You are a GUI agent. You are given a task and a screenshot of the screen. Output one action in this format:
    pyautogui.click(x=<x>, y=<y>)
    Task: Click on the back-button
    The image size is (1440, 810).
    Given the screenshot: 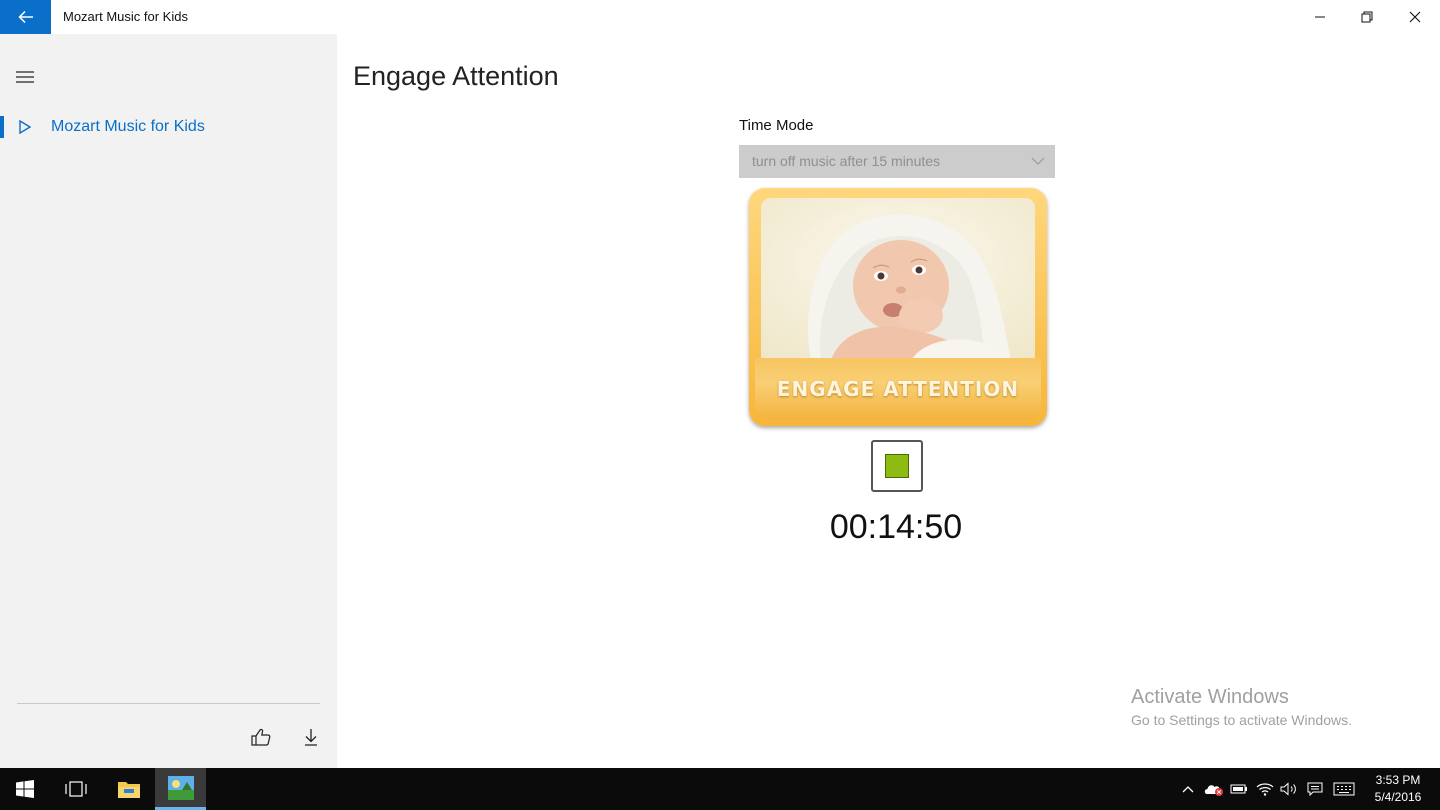 What is the action you would take?
    pyautogui.click(x=25, y=17)
    